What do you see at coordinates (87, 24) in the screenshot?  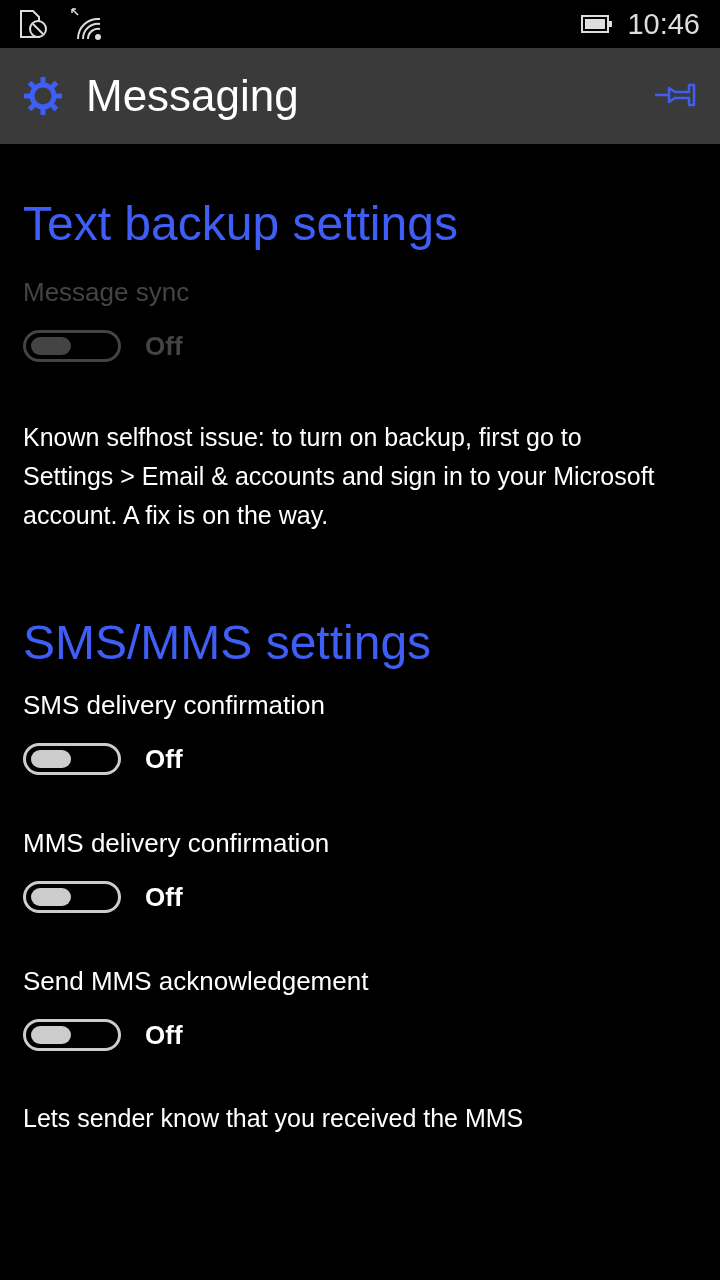 I see `wifi-icon` at bounding box center [87, 24].